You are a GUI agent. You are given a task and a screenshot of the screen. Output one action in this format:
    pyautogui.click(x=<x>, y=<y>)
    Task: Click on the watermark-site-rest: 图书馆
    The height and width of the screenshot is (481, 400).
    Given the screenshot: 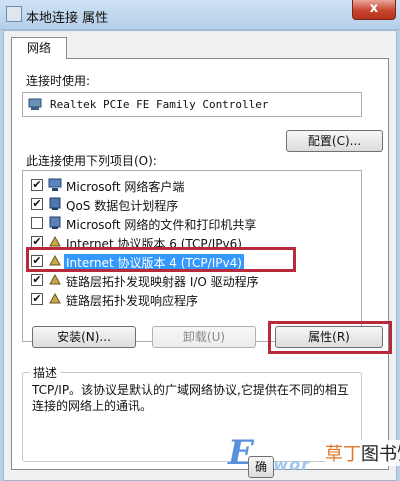 What is the action you would take?
    pyautogui.click(x=380, y=454)
    